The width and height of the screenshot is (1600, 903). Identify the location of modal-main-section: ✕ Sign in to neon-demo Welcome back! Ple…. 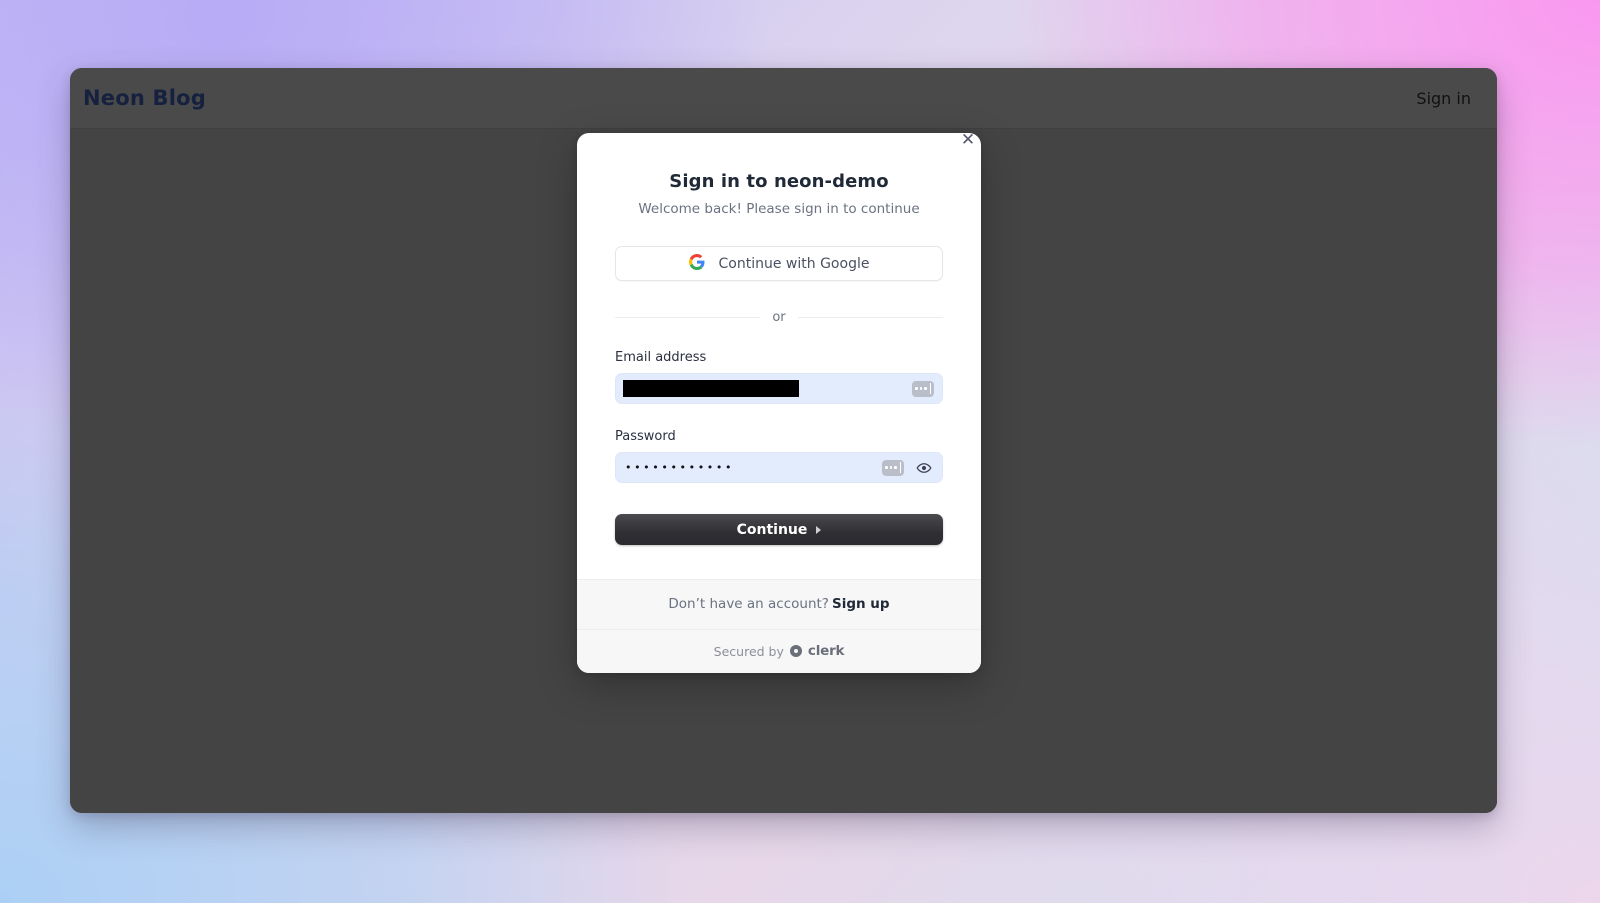
(779, 356).